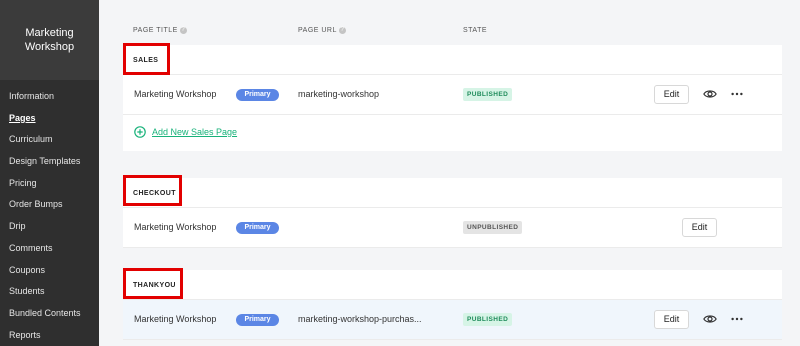 Image resolution: width=800 pixels, height=346 pixels. What do you see at coordinates (146, 59) in the screenshot?
I see `highlight-box-sales` at bounding box center [146, 59].